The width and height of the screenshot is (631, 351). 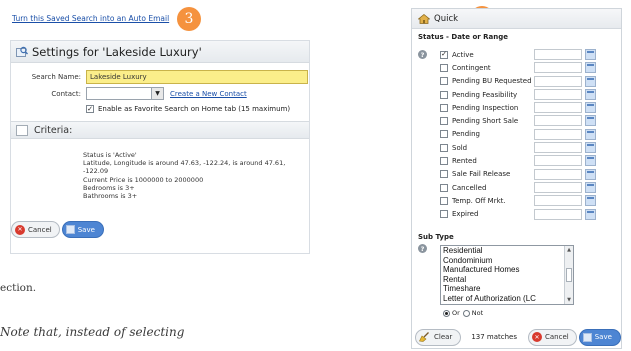 I want to click on contact-row: Contact: ▼ Create a New Contact, so click(x=129, y=93).